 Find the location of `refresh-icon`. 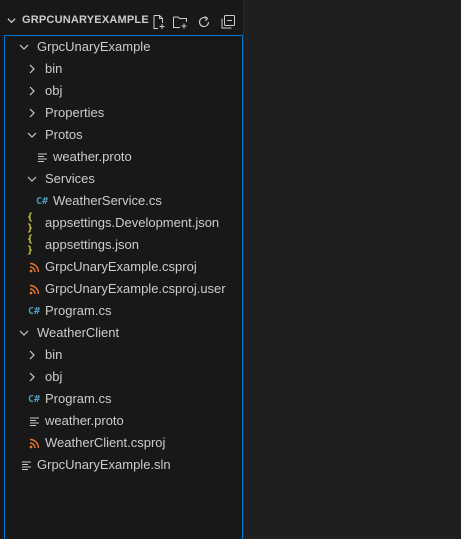

refresh-icon is located at coordinates (204, 22).